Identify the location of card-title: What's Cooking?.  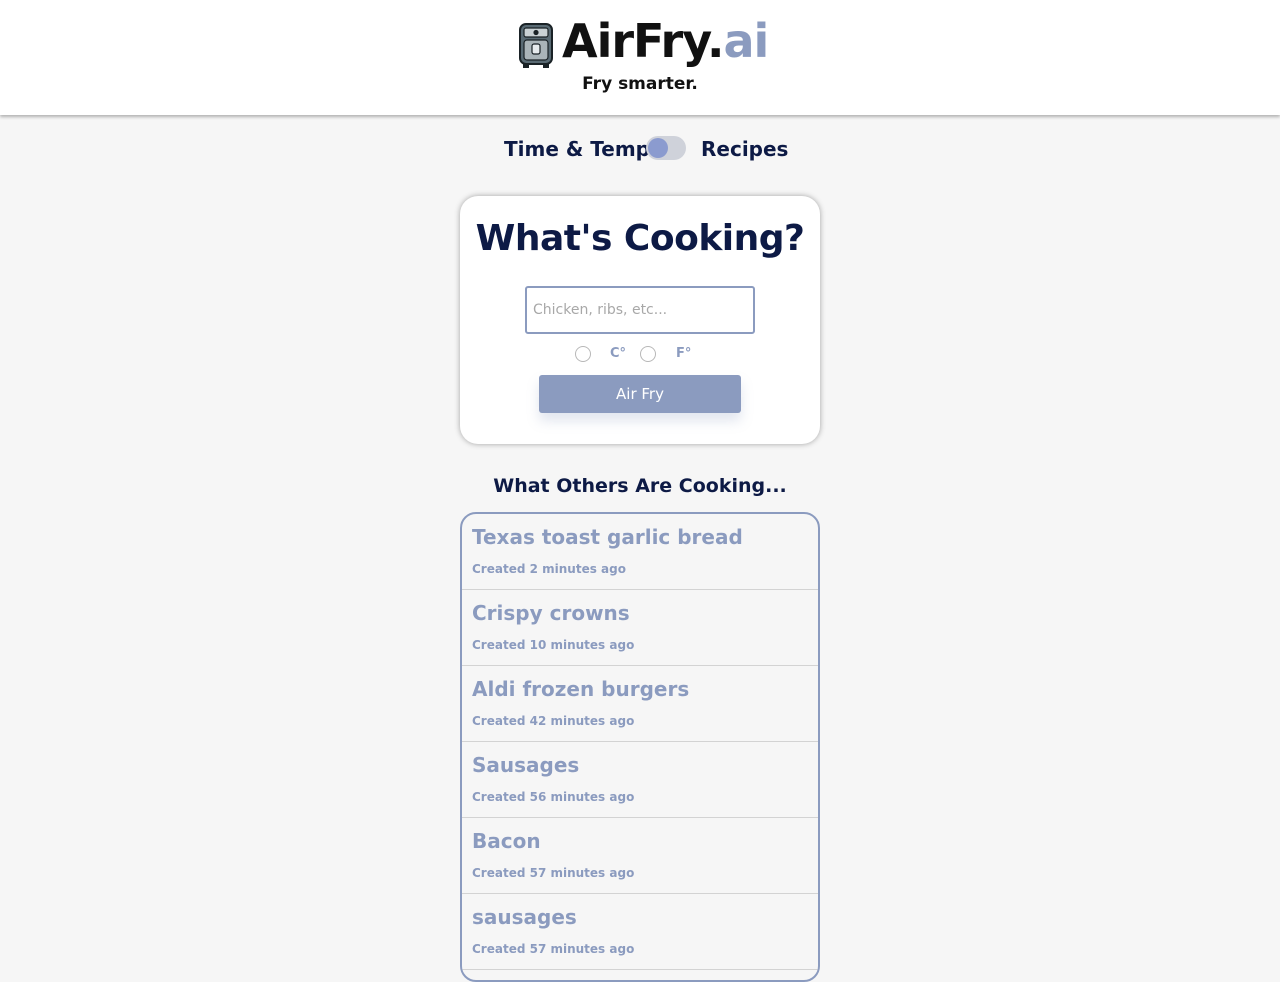
(640, 238).